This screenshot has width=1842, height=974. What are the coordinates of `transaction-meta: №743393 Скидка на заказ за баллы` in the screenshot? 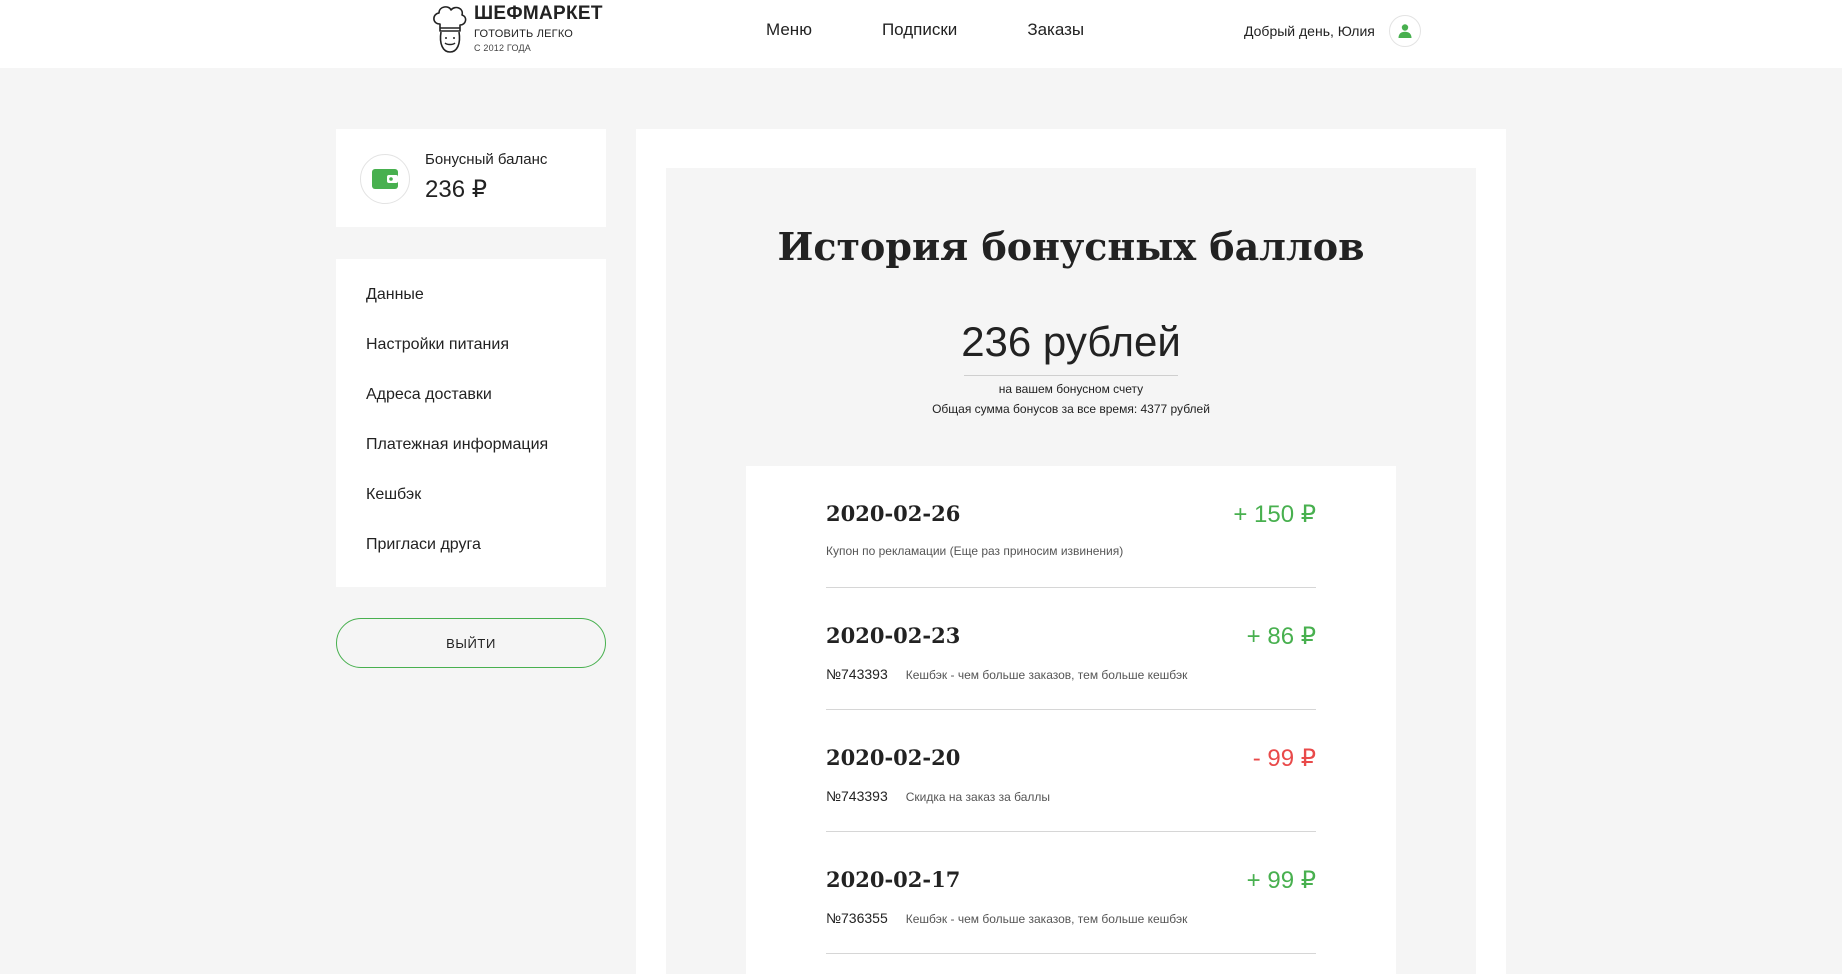 It's located at (938, 796).